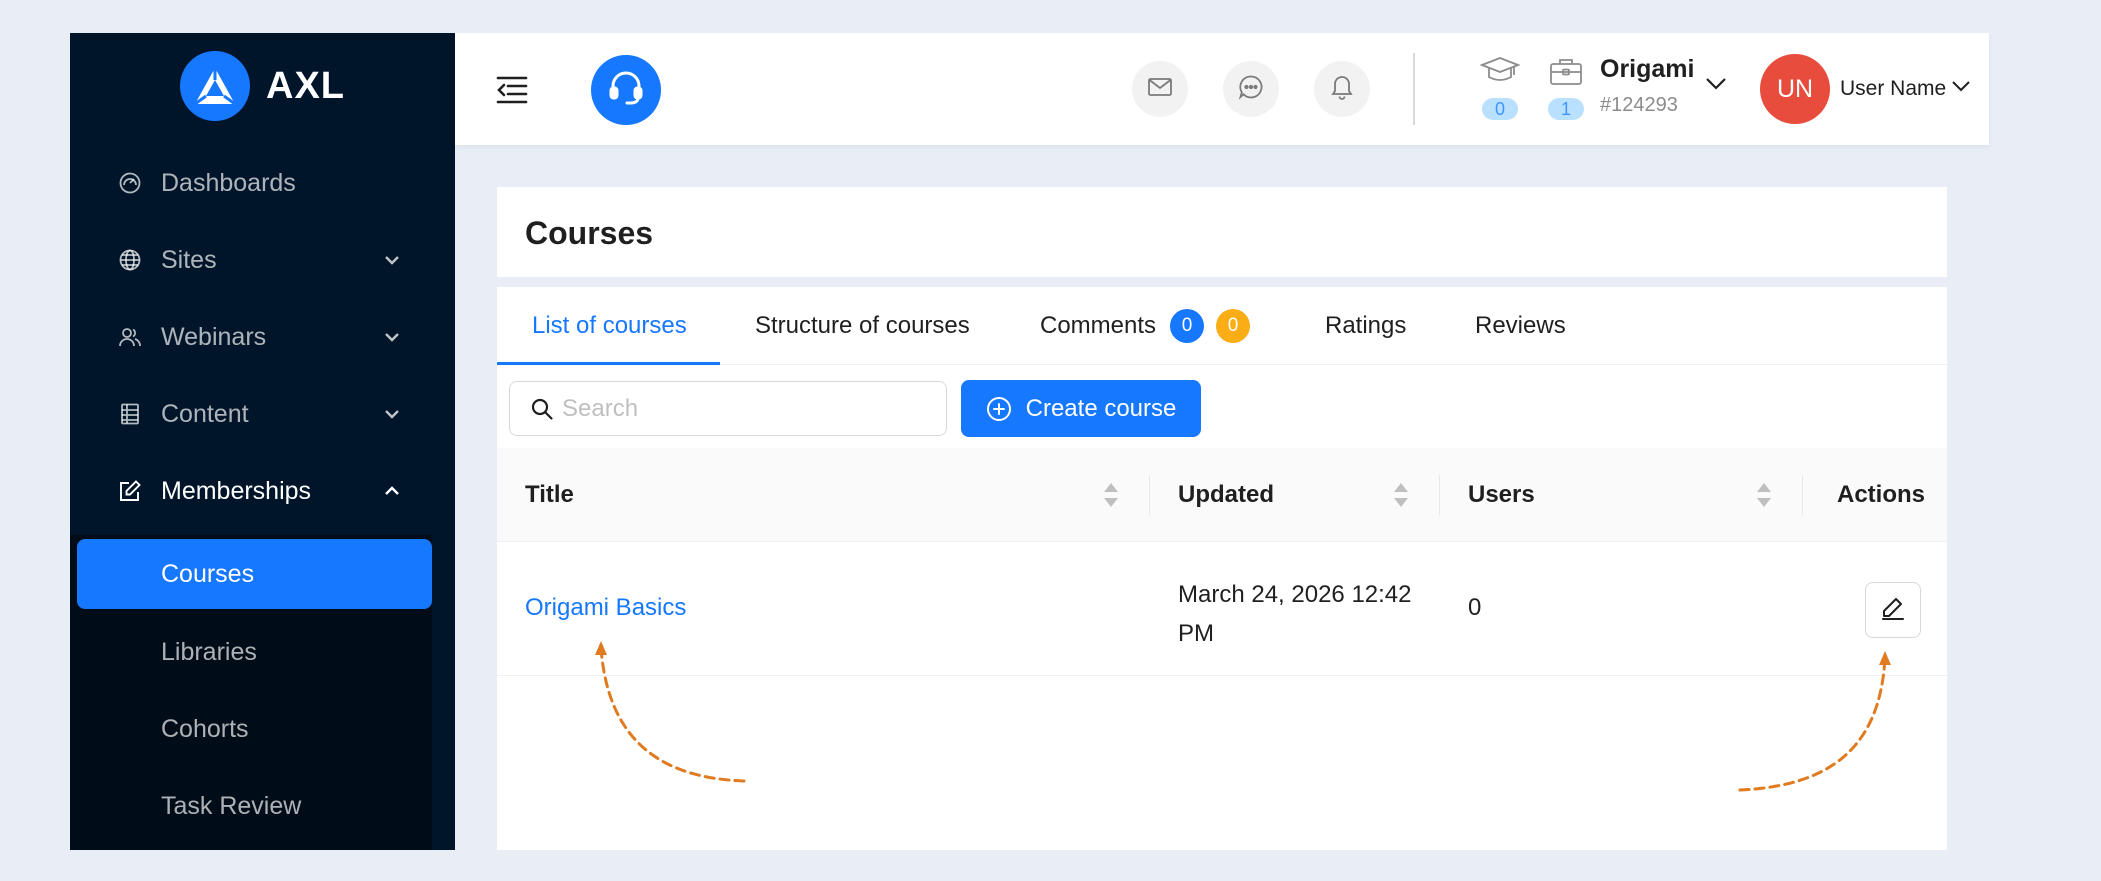 This screenshot has height=881, width=2101. Describe the element at coordinates (999, 409) in the screenshot. I see `plus-circle-icon` at that location.